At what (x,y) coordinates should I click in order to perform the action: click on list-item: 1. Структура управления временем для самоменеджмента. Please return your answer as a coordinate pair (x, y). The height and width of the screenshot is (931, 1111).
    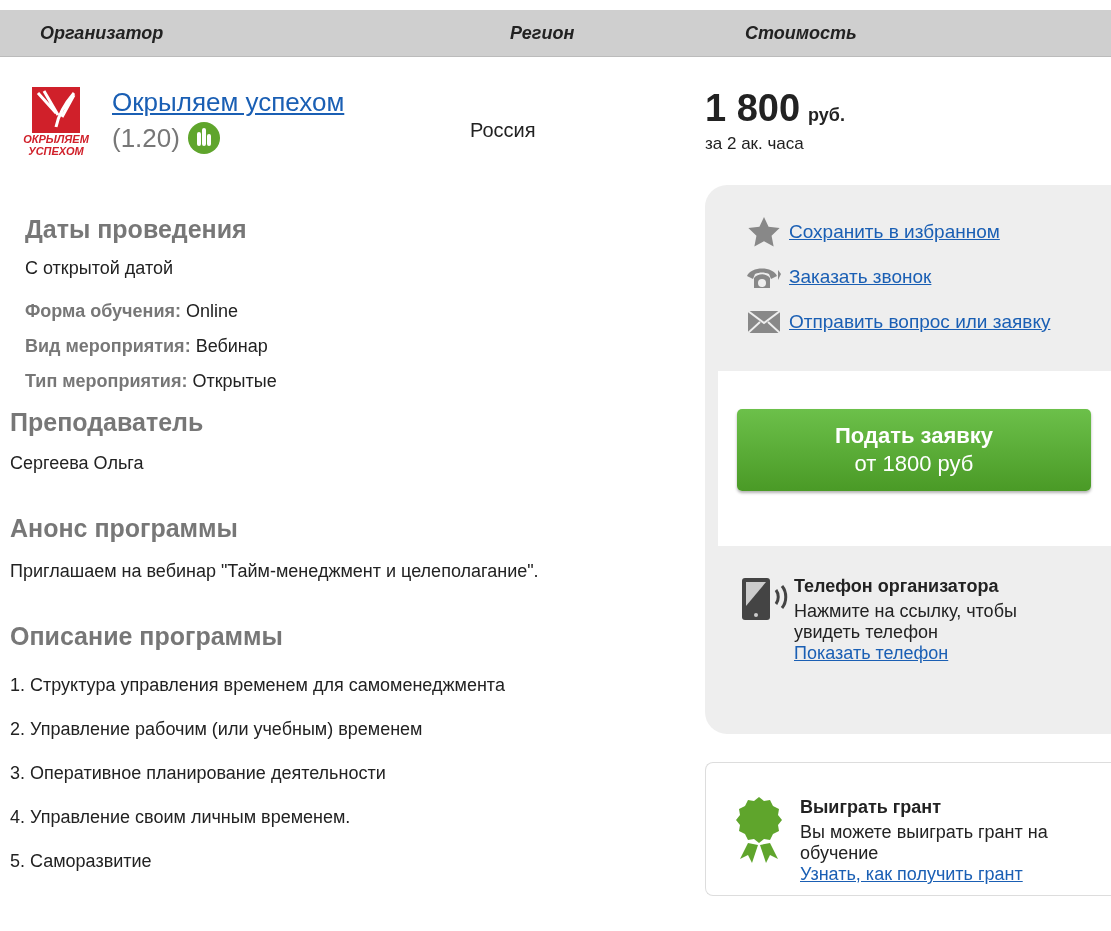
    Looking at the image, I should click on (258, 685).